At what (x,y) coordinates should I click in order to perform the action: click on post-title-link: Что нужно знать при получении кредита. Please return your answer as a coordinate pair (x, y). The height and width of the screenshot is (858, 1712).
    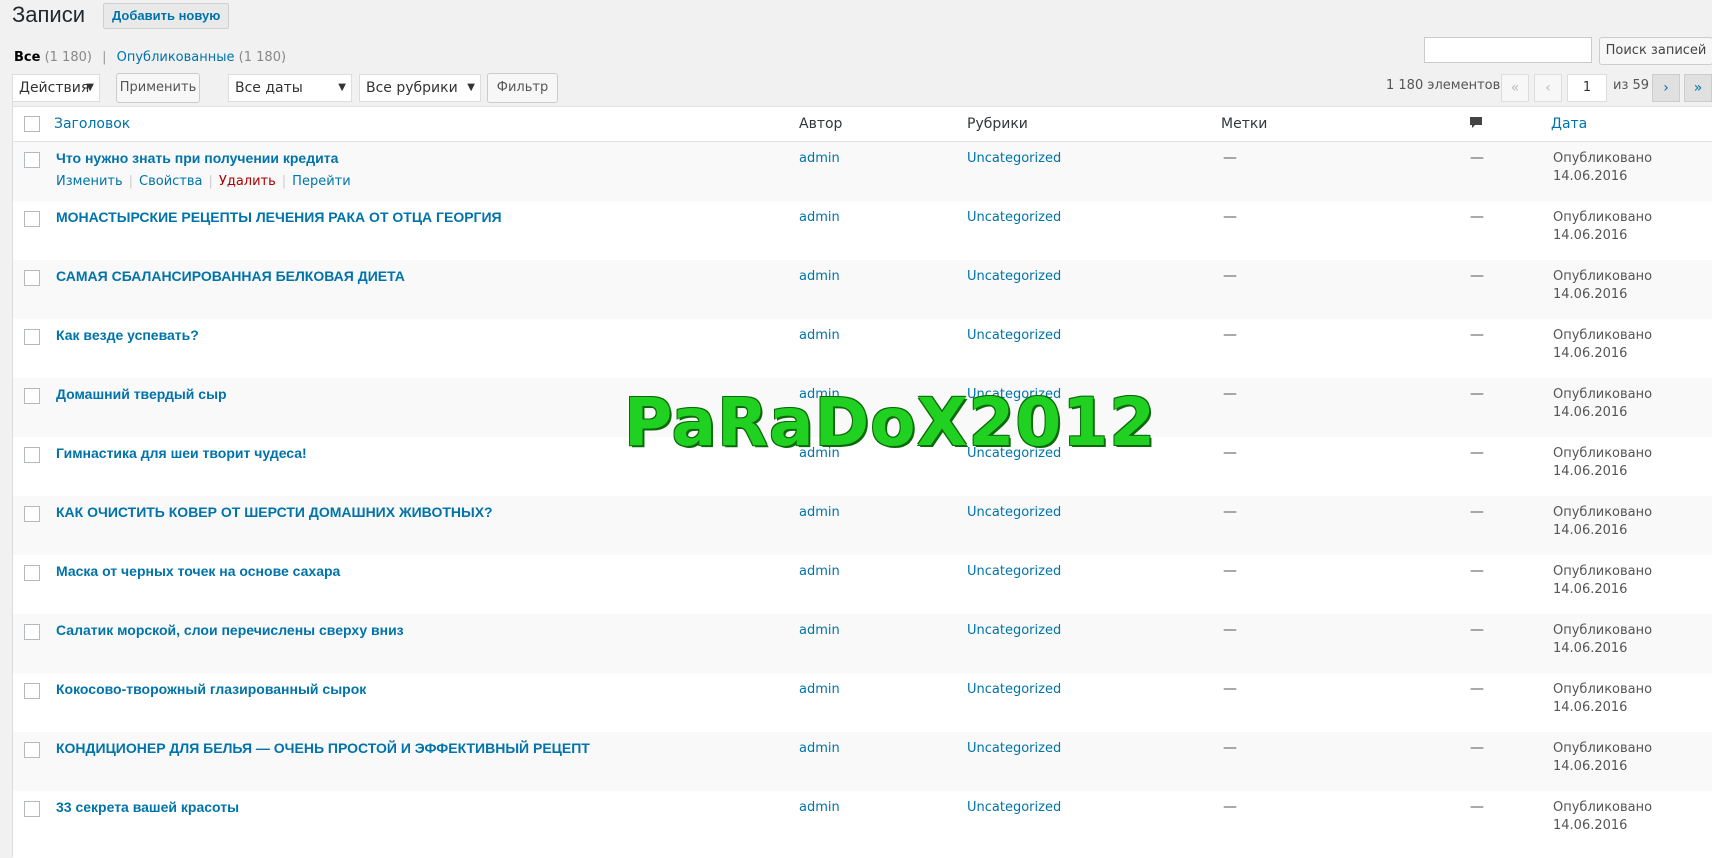
    Looking at the image, I should click on (197, 158).